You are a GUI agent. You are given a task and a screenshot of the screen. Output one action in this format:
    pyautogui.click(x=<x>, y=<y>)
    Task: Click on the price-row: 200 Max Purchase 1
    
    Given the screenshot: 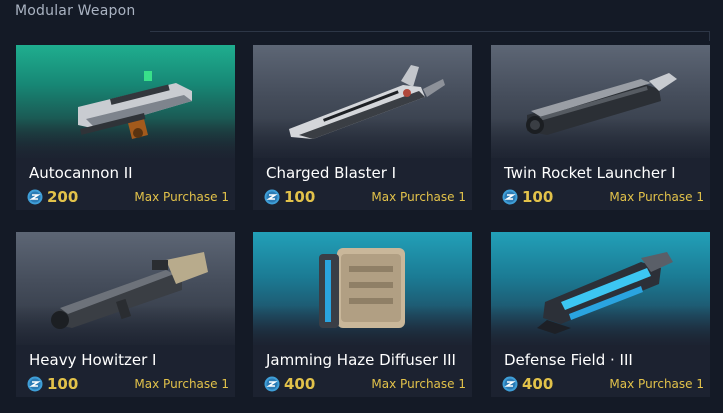 What is the action you would take?
    pyautogui.click(x=128, y=197)
    